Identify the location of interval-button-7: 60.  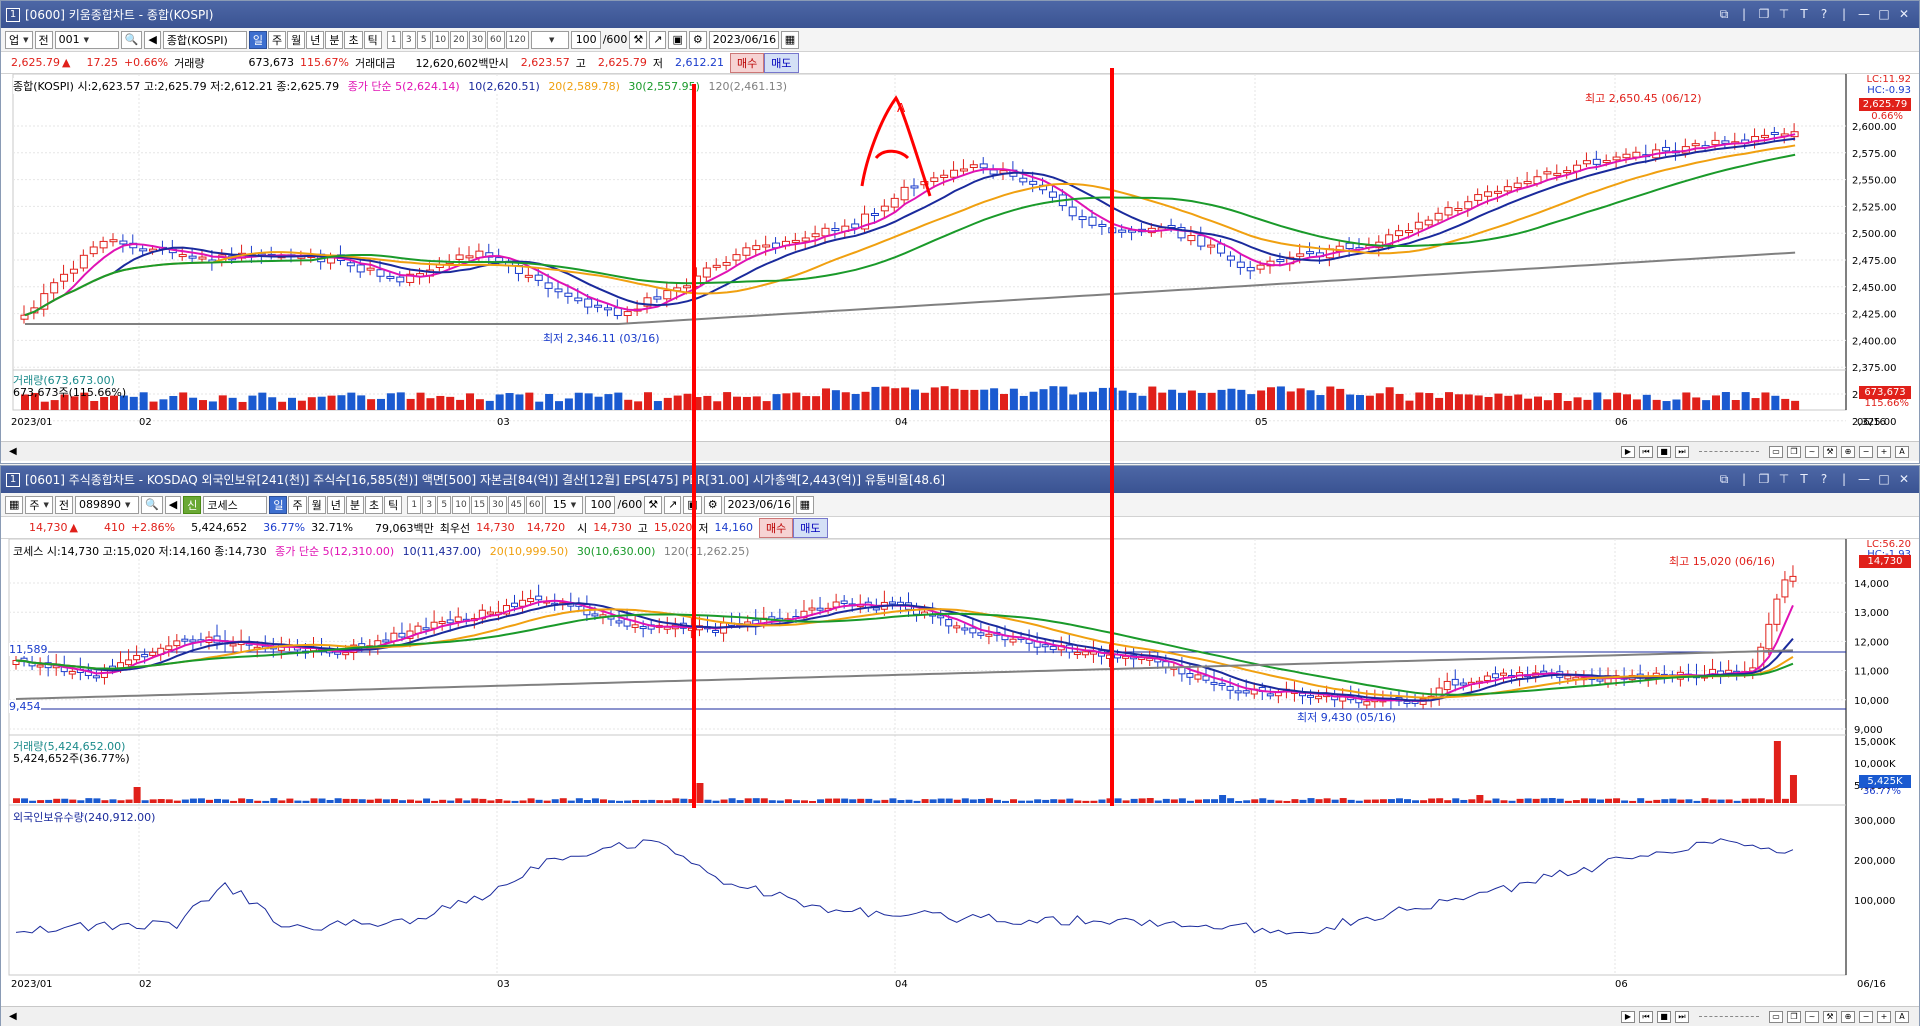
(535, 504).